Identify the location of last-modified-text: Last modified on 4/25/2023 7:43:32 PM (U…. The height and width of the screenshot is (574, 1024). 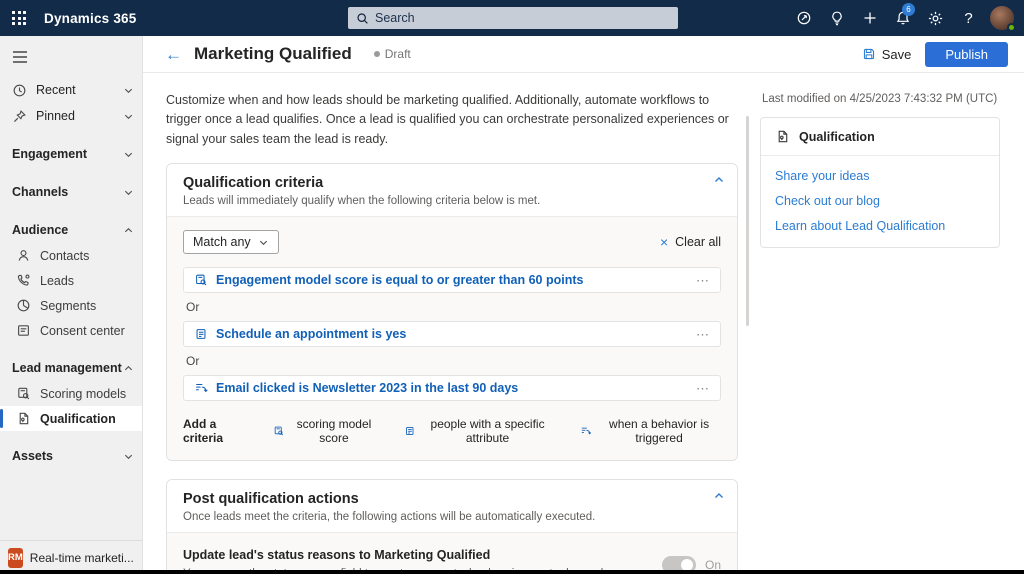
(880, 99).